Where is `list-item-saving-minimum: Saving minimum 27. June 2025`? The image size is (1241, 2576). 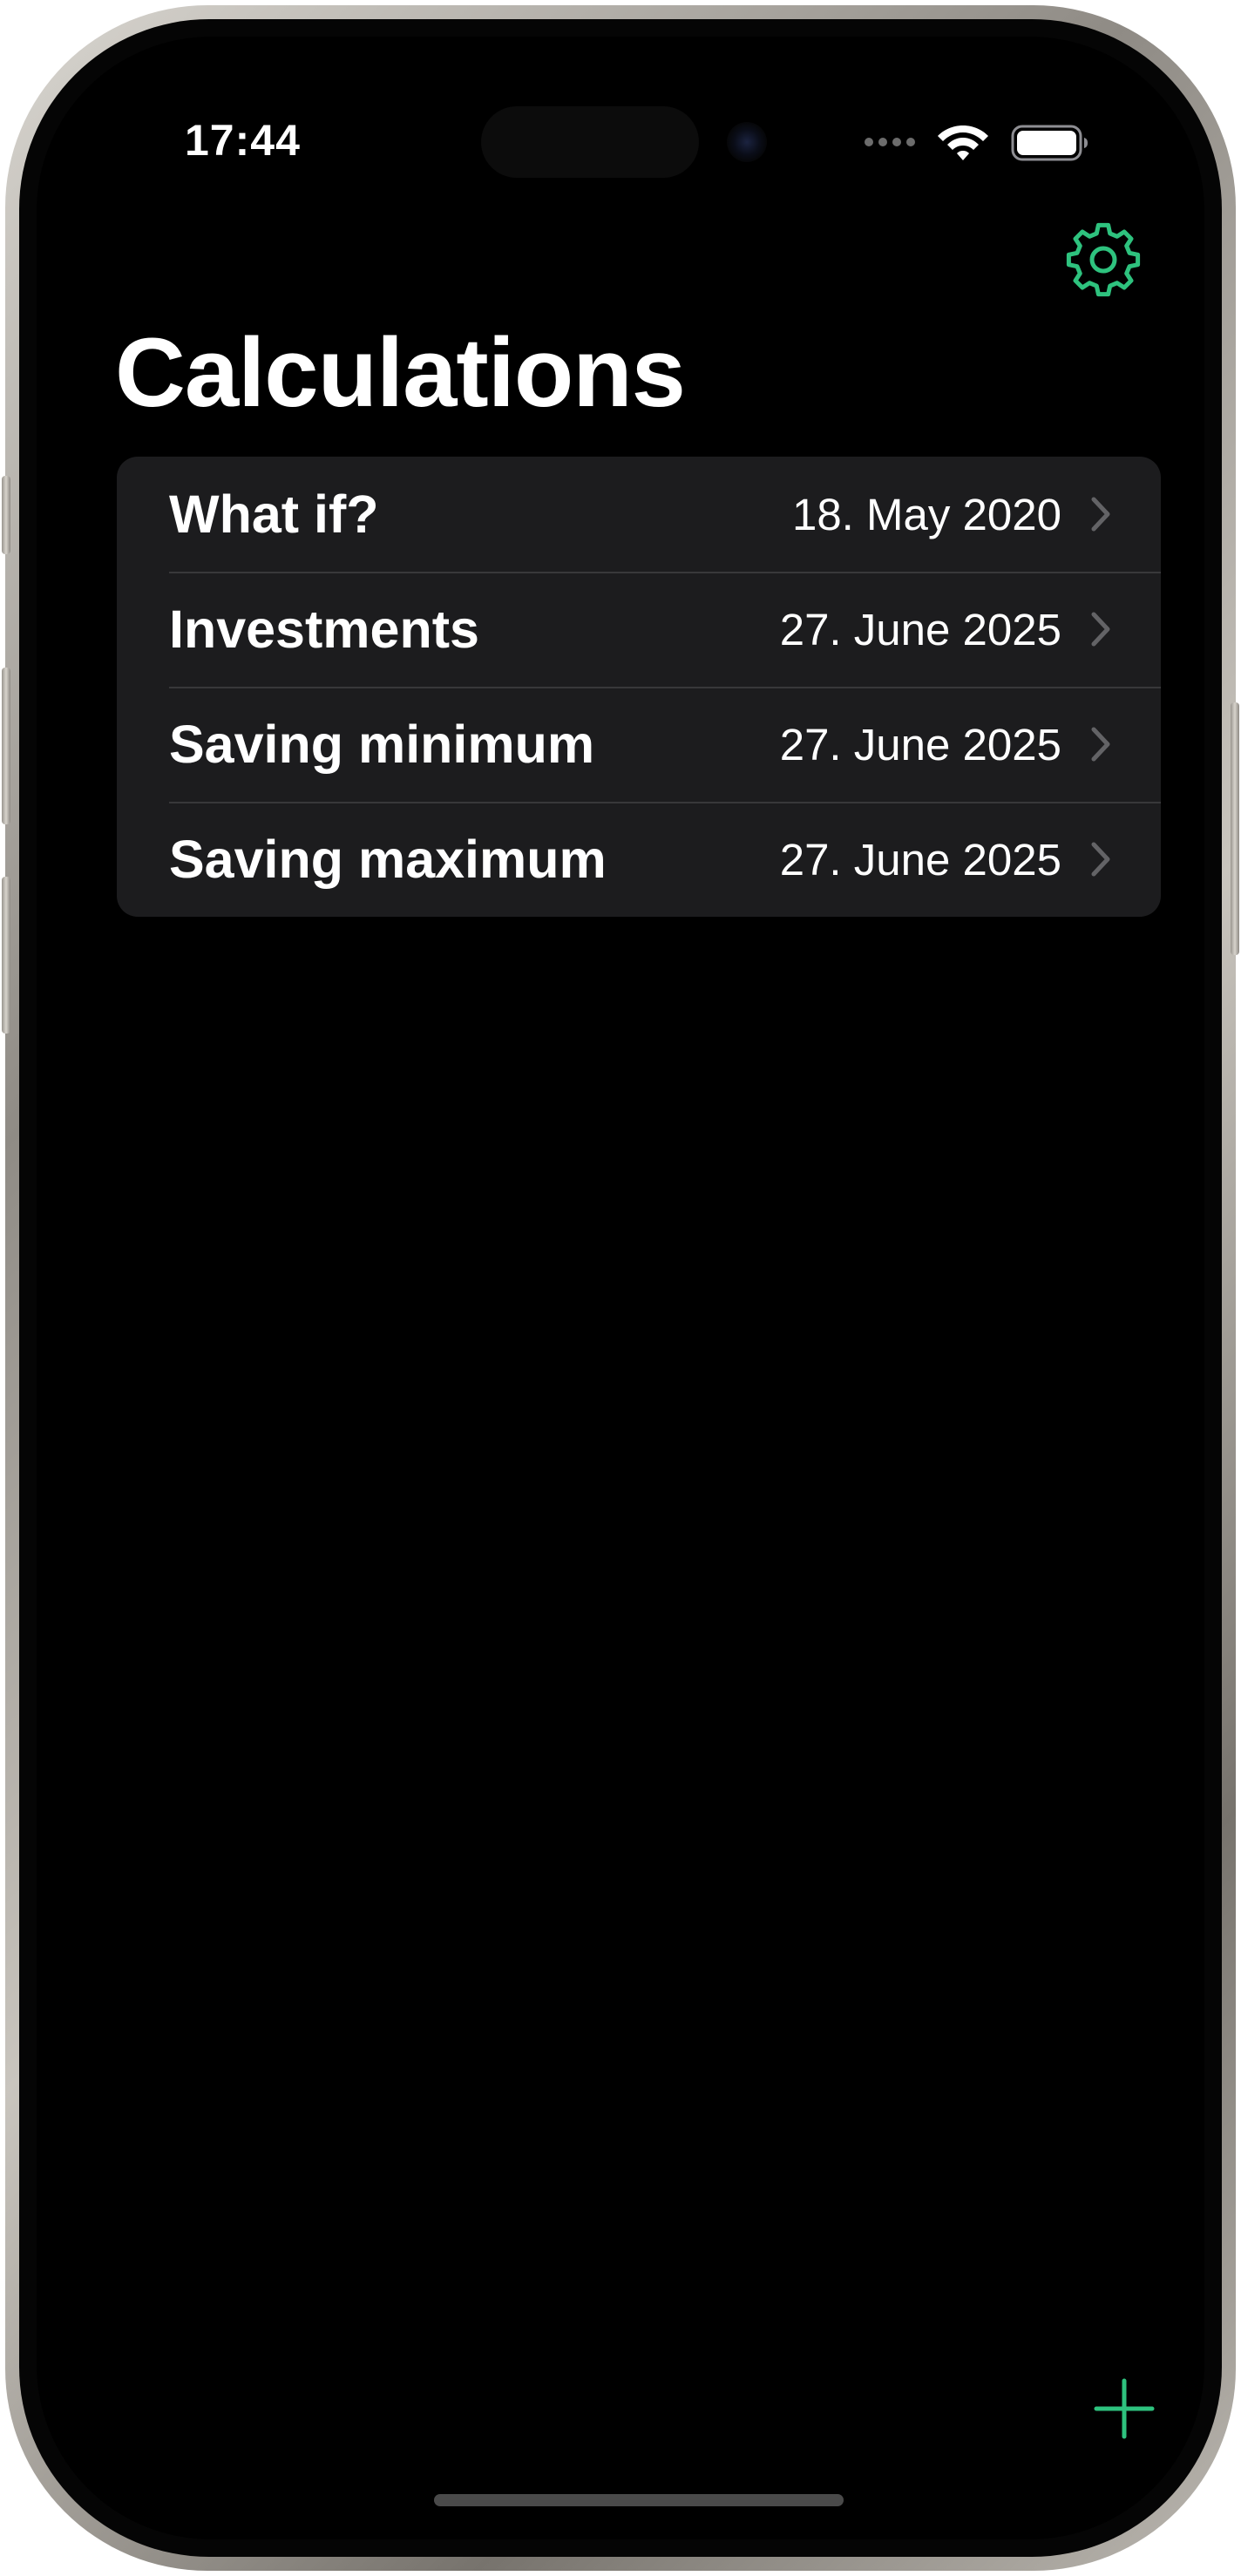 list-item-saving-minimum: Saving minimum 27. June 2025 is located at coordinates (639, 745).